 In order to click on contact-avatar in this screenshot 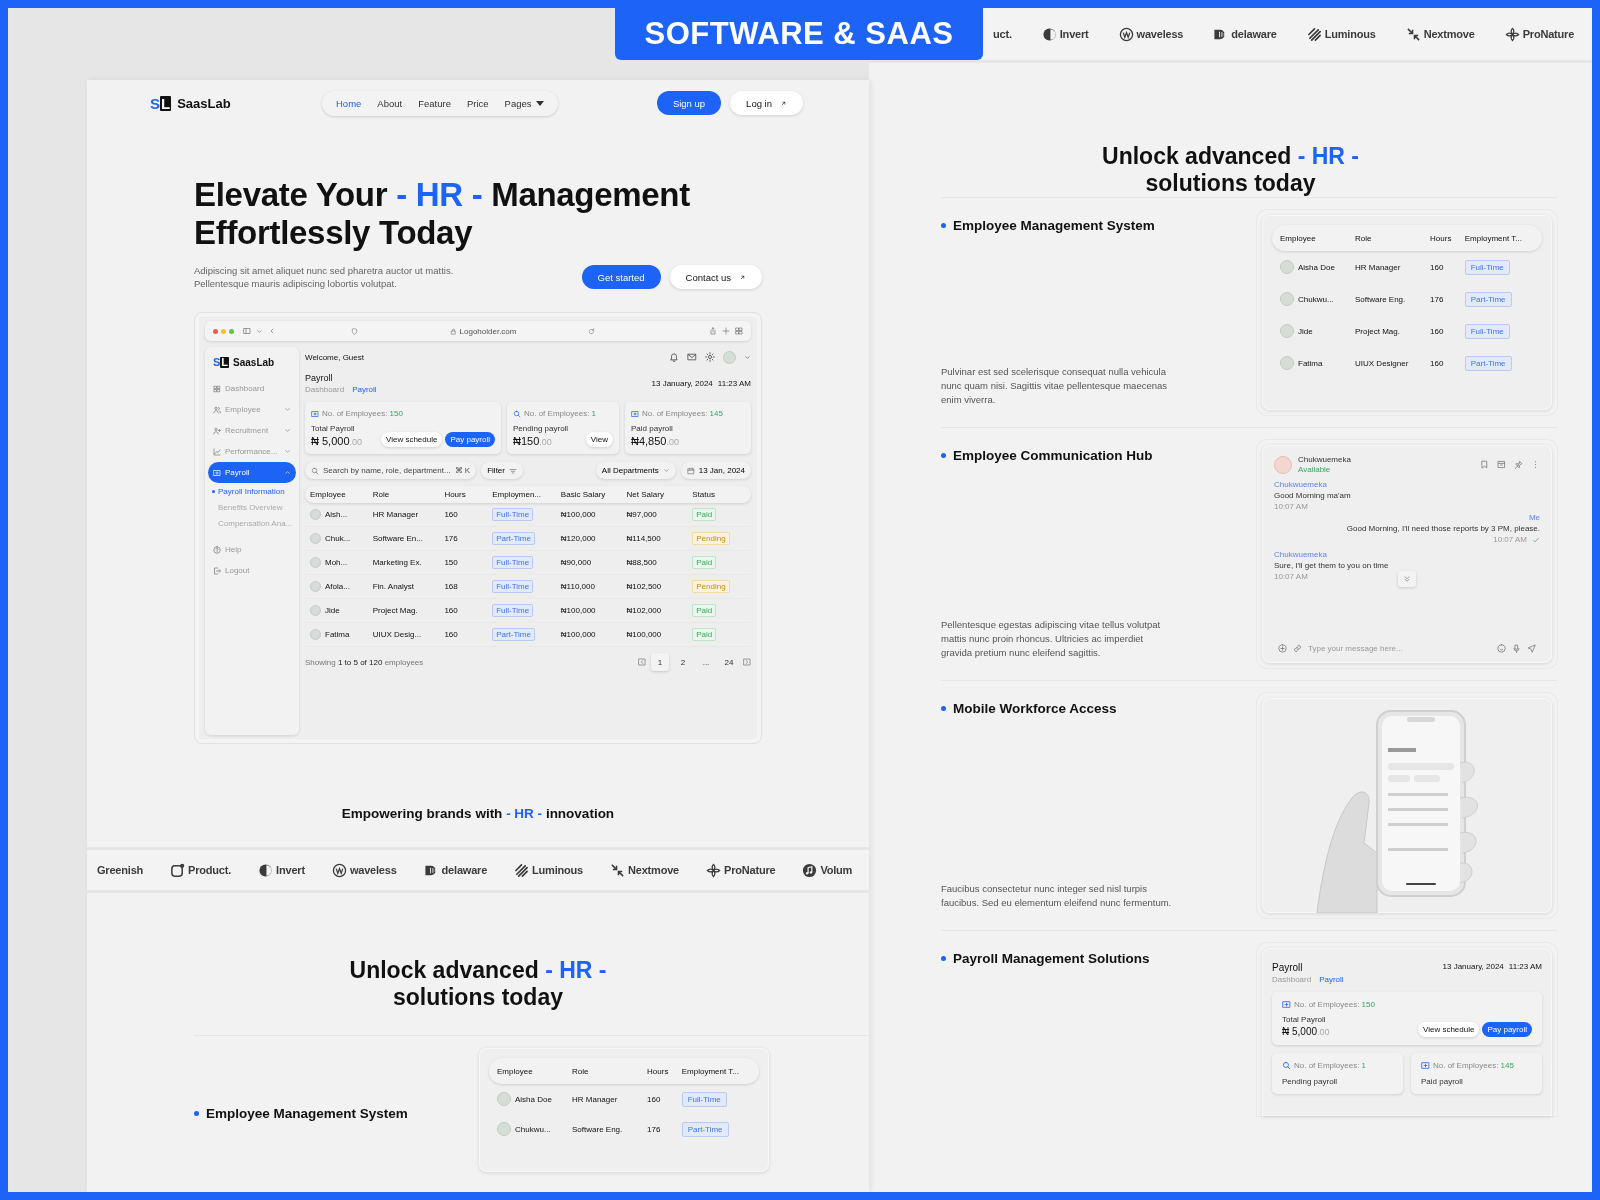, I will do `click(1283, 464)`.